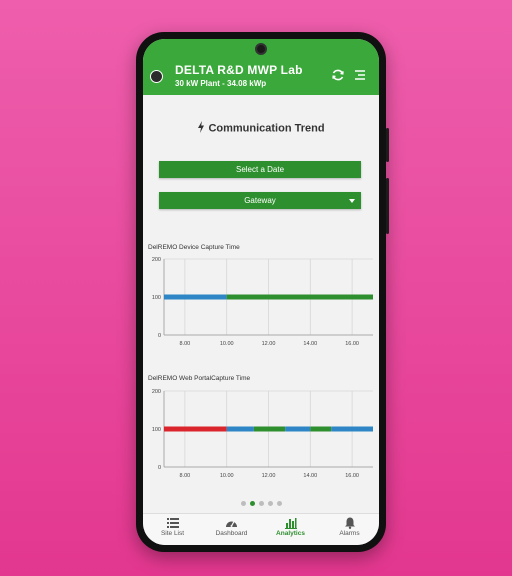  I want to click on gauge-icon, so click(231, 524).